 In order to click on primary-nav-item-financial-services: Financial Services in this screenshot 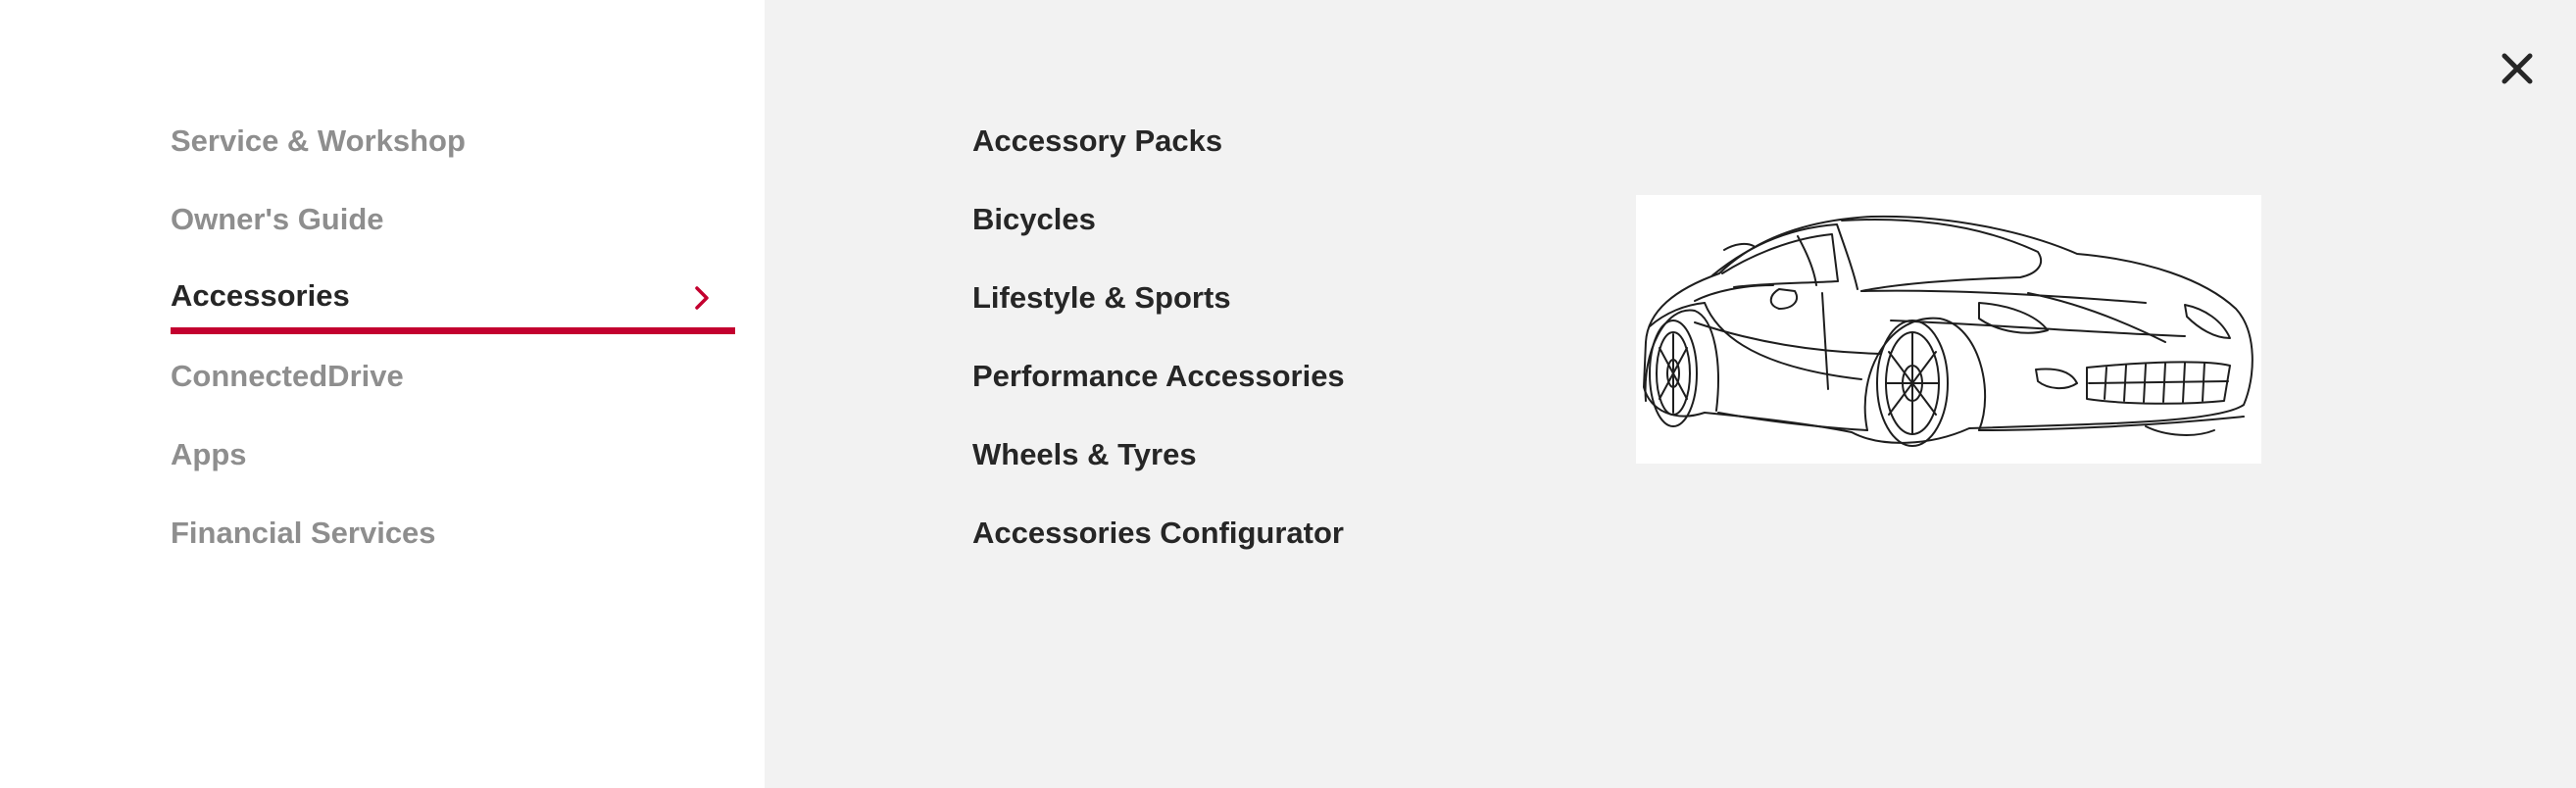, I will do `click(453, 547)`.